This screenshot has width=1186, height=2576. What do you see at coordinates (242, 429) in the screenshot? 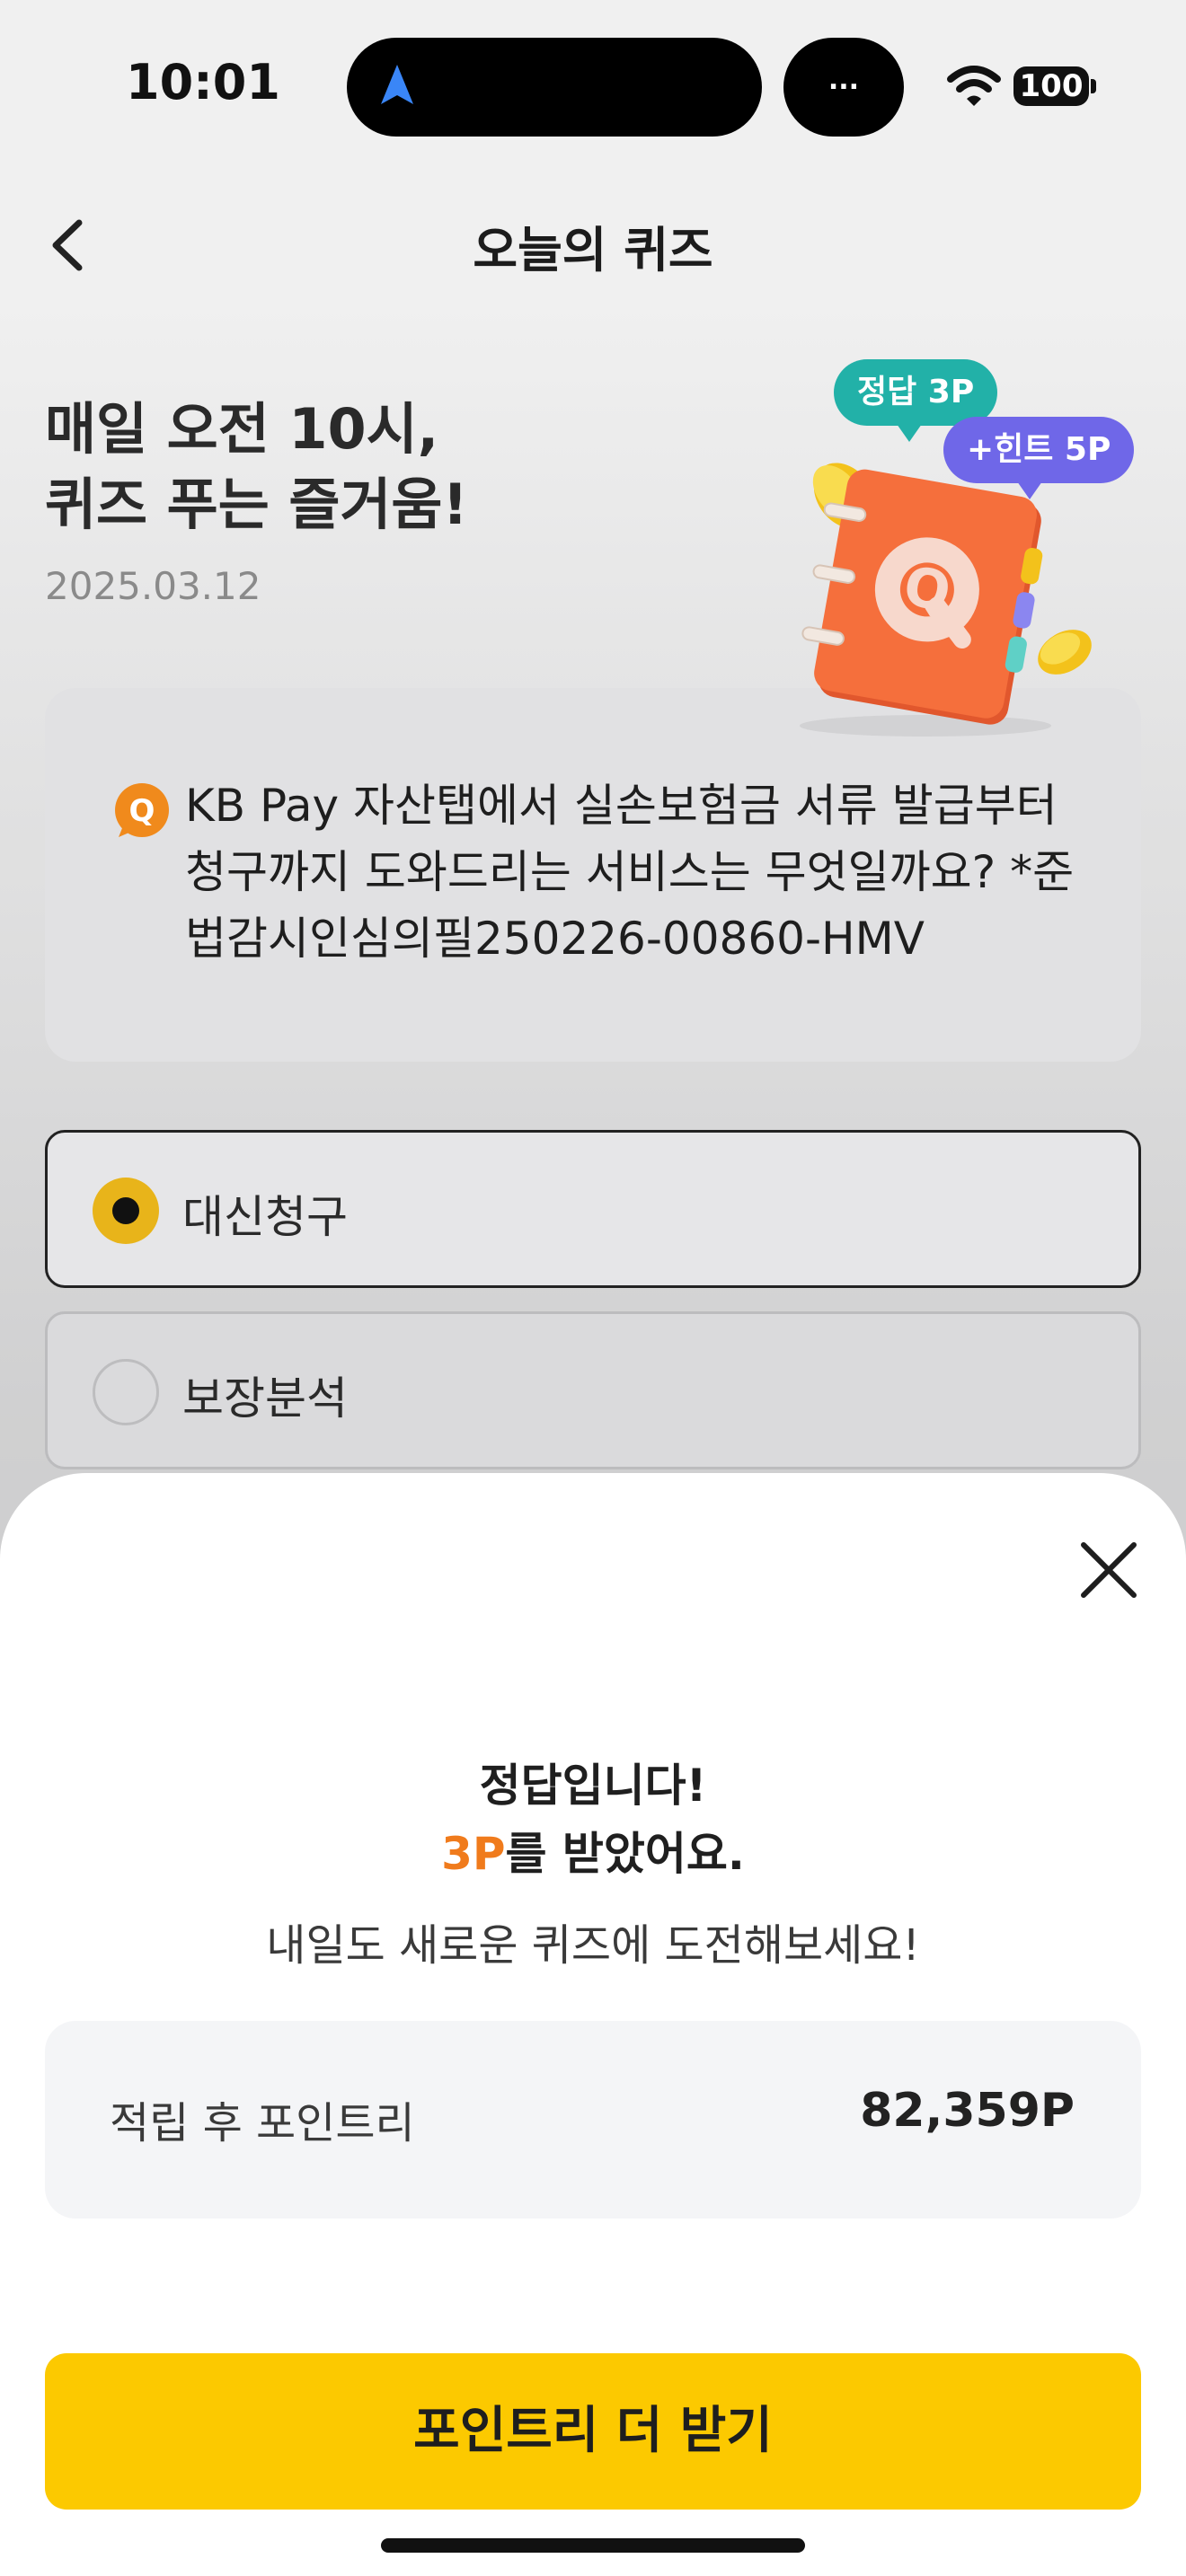
I see `hero-title-line1: 매일 오전 10시,` at bounding box center [242, 429].